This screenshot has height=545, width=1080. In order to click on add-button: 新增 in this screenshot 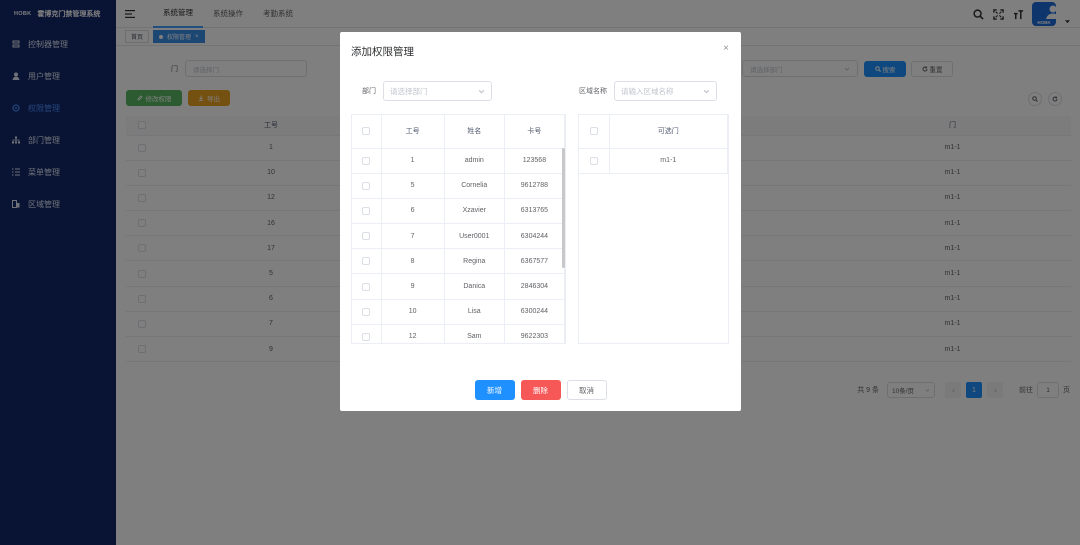, I will do `click(494, 390)`.